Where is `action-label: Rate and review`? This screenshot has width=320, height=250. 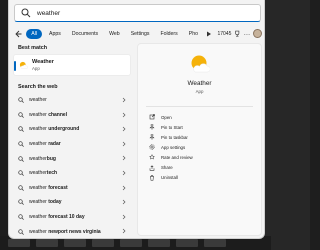
action-label: Rate and review is located at coordinates (177, 157).